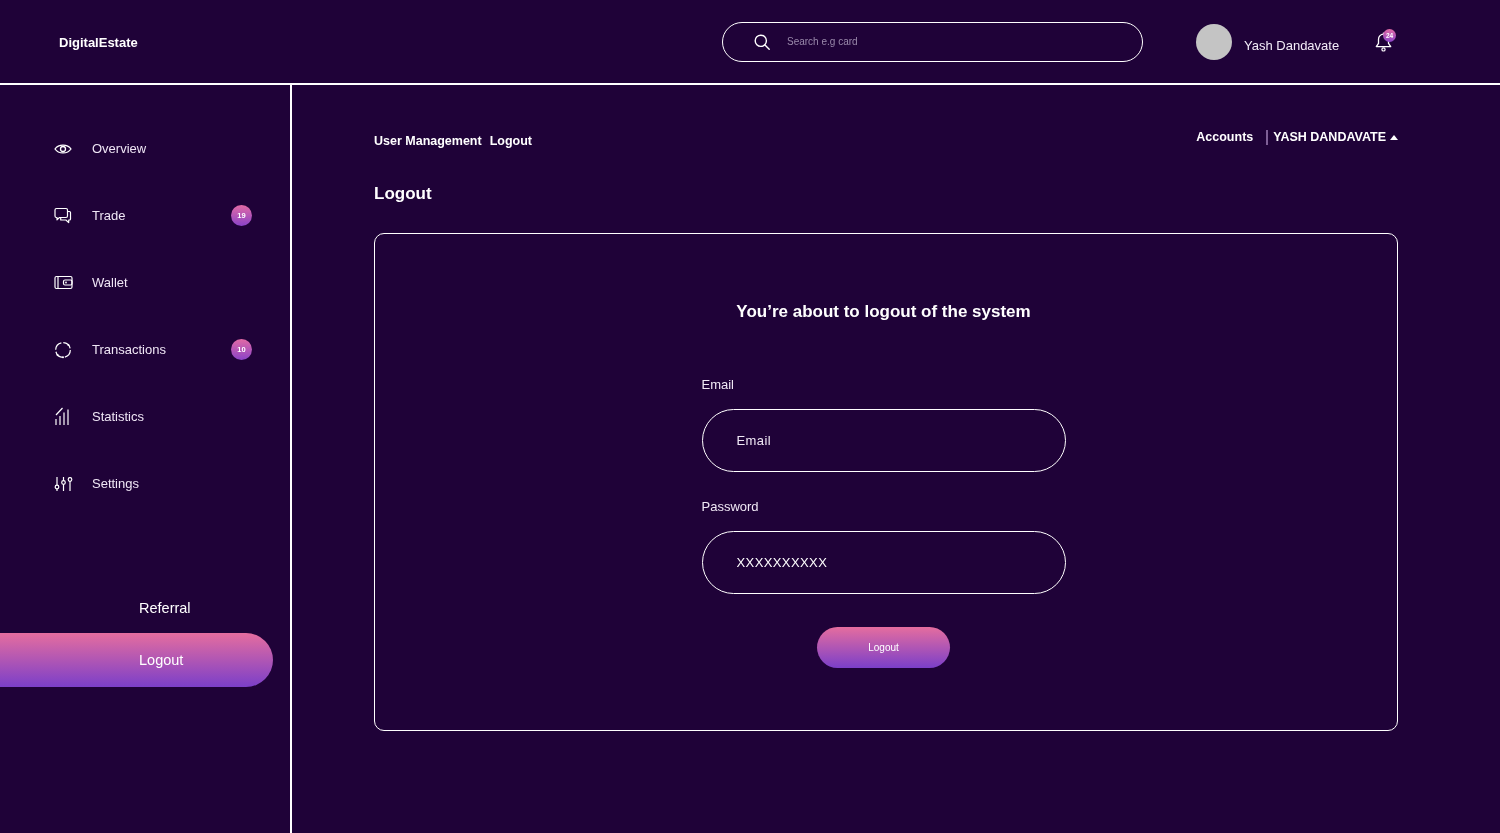 This screenshot has height=833, width=1500. What do you see at coordinates (717, 385) in the screenshot?
I see `field-label: Email` at bounding box center [717, 385].